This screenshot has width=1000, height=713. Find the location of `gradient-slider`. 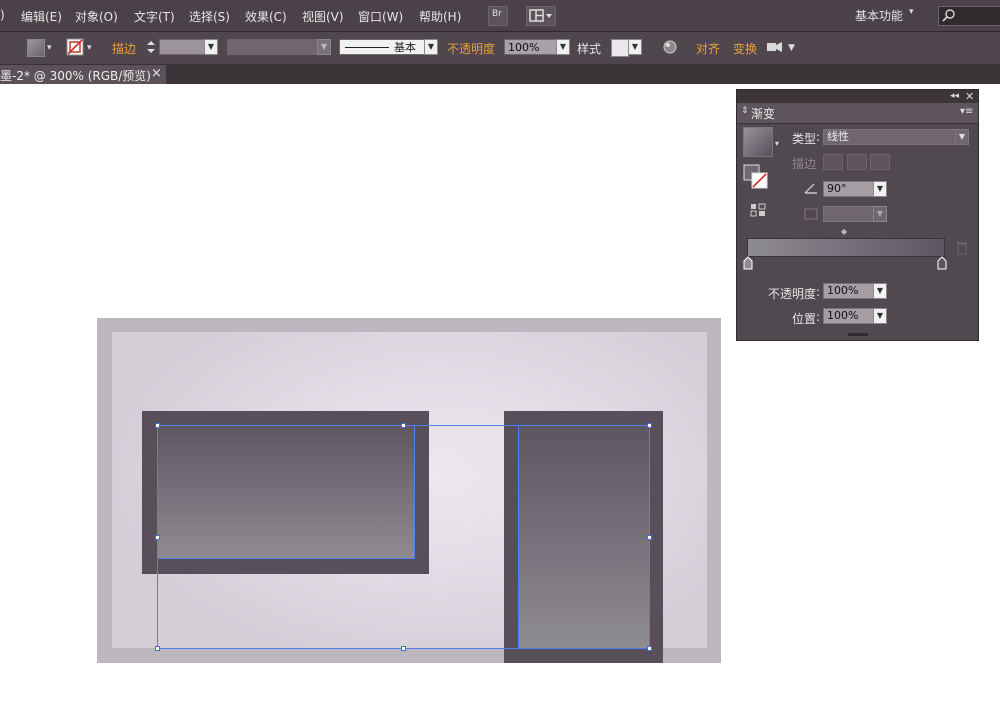

gradient-slider is located at coordinates (846, 247).